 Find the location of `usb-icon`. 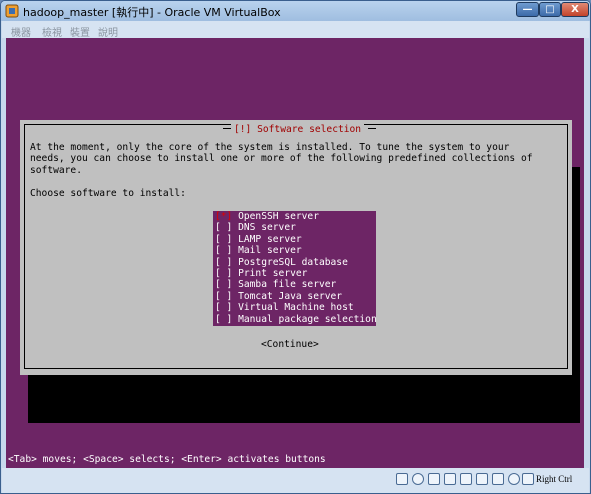

usb-icon is located at coordinates (434, 479).